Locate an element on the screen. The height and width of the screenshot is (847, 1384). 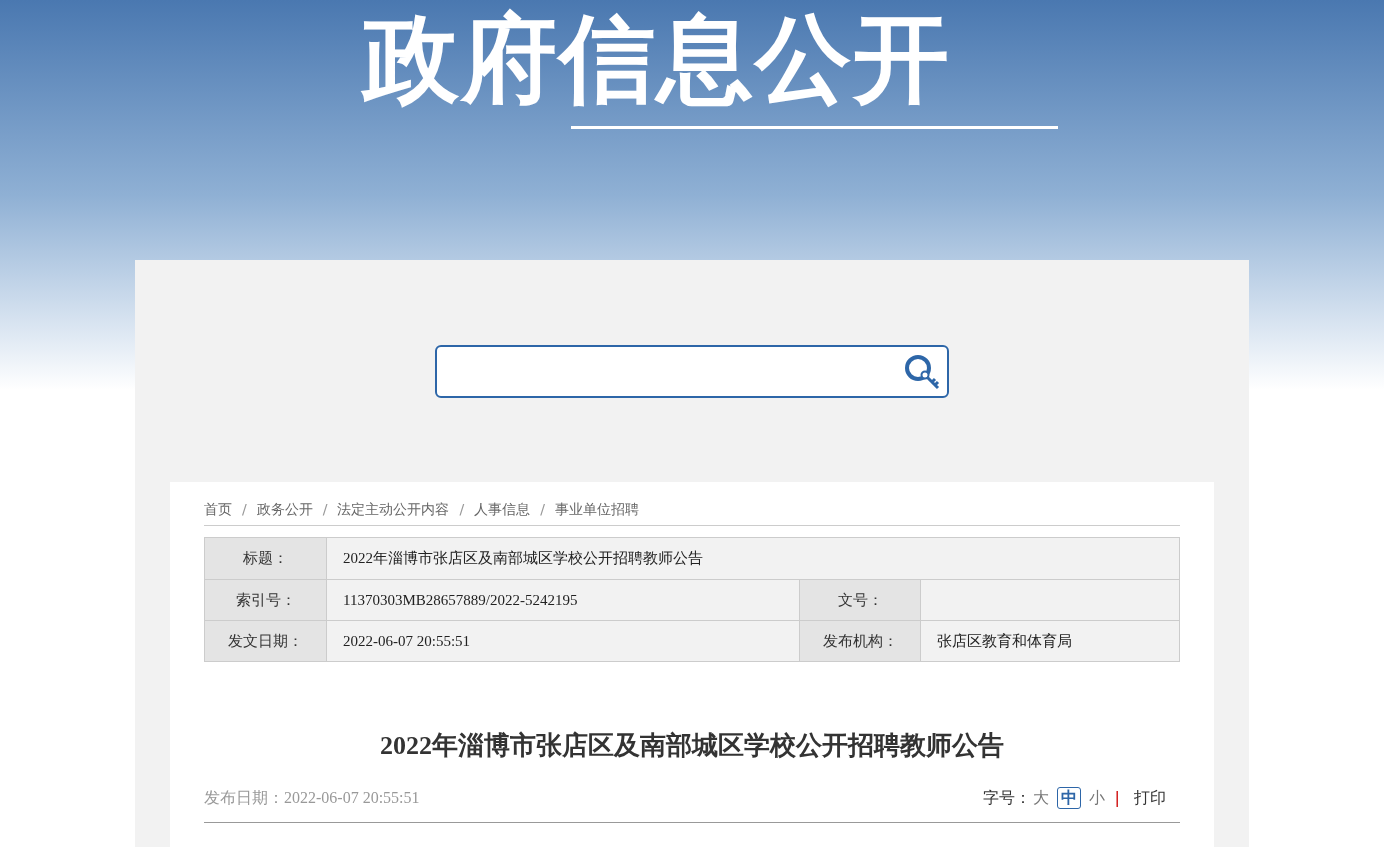
font-size-option: 小 is located at coordinates (1096, 797).